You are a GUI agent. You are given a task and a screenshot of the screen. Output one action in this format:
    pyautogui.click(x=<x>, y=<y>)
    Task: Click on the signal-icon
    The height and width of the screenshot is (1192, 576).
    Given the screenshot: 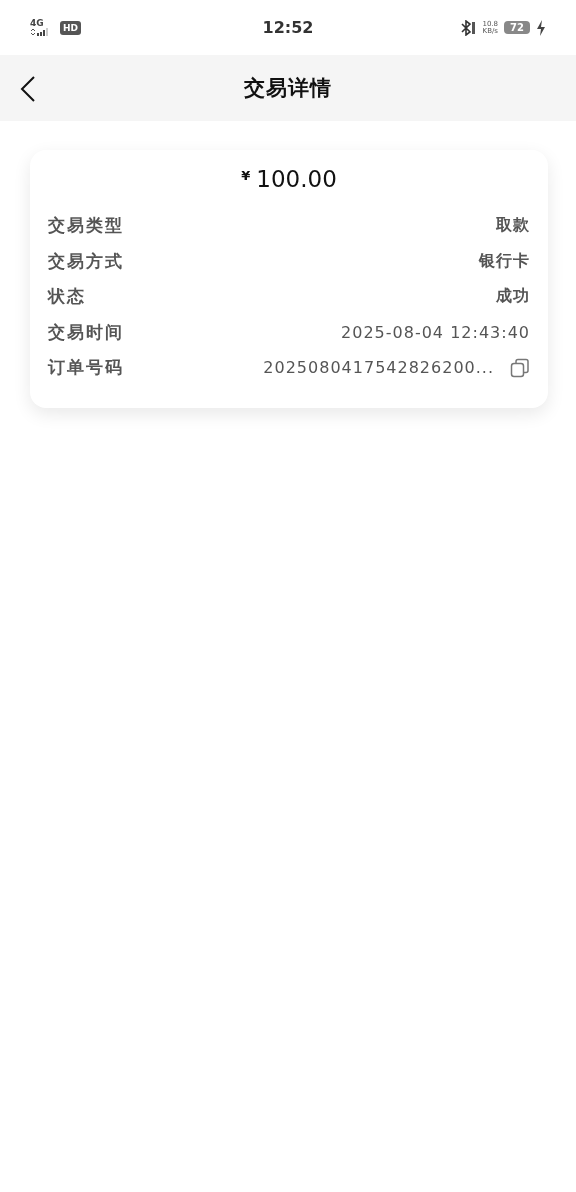 What is the action you would take?
    pyautogui.click(x=40, y=32)
    